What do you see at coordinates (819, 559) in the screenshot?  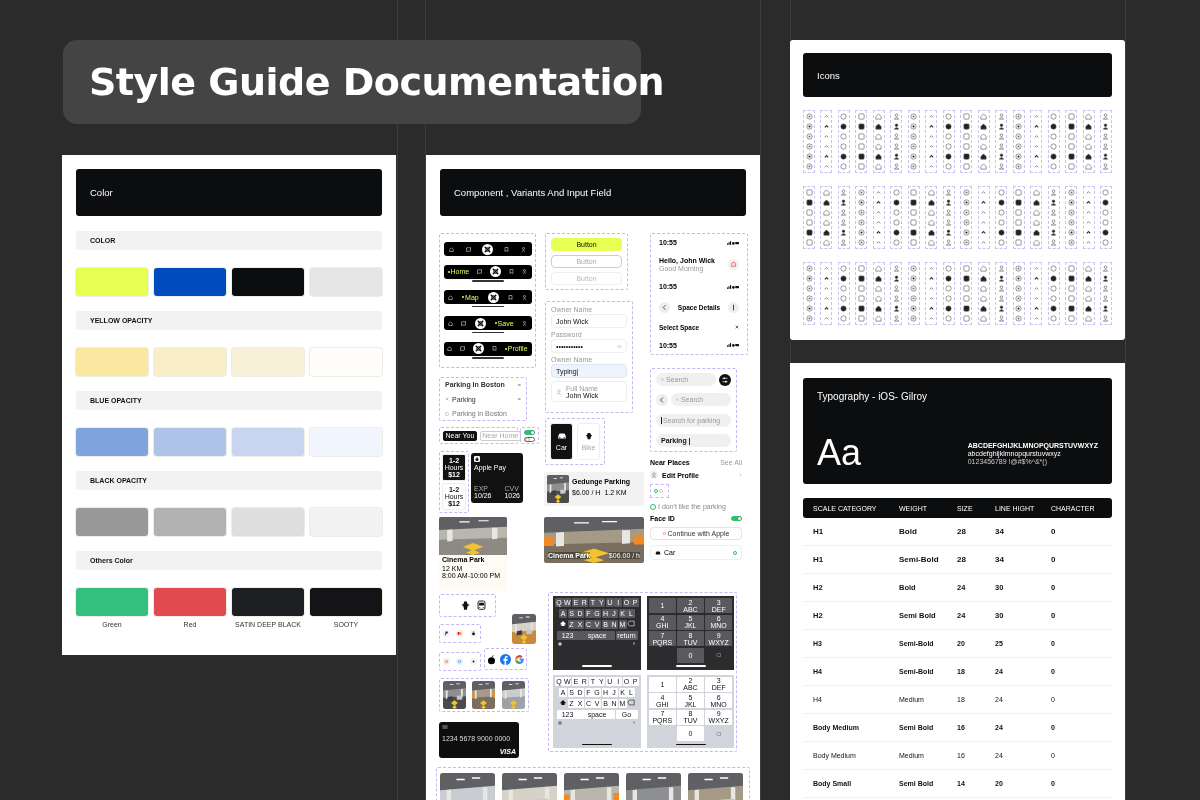 I see `table-cell-text: H1` at bounding box center [819, 559].